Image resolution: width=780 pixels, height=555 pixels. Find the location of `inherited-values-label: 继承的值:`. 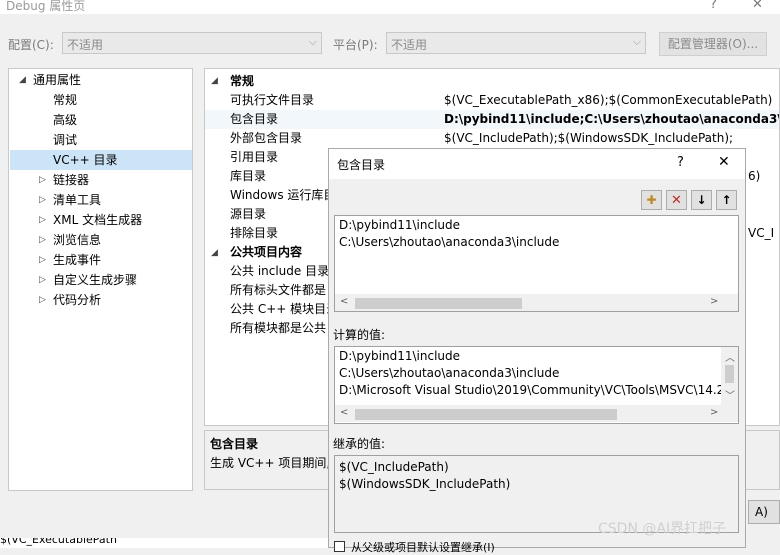

inherited-values-label: 继承的值: is located at coordinates (359, 444).